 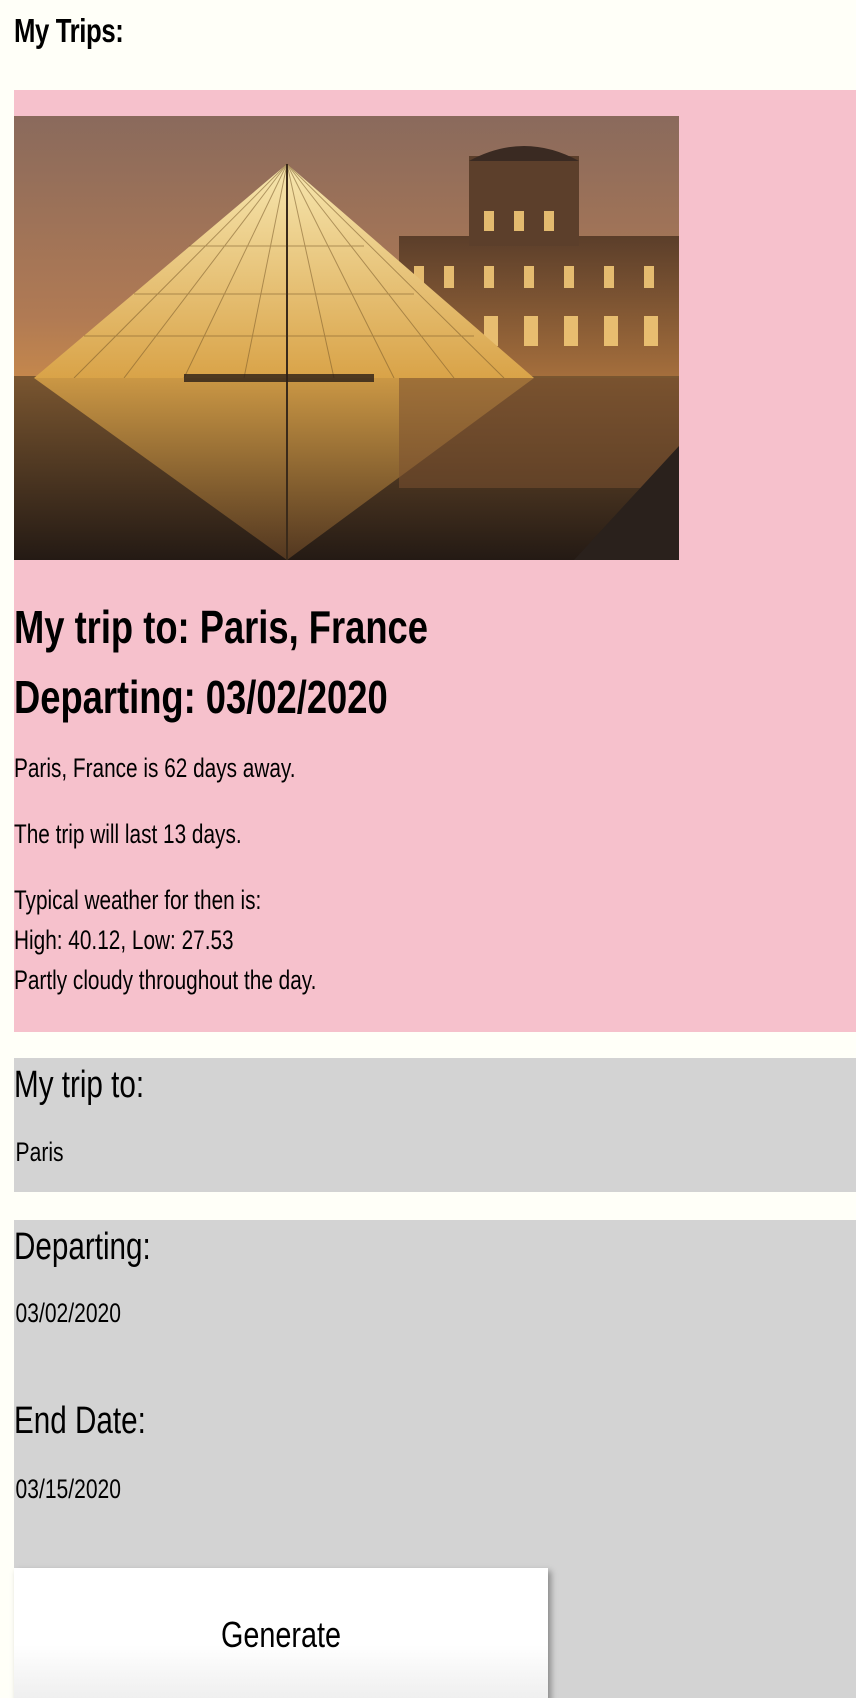 I want to click on weather-temperatures-text: High: 40.12, Low: 27.53, so click(x=124, y=940).